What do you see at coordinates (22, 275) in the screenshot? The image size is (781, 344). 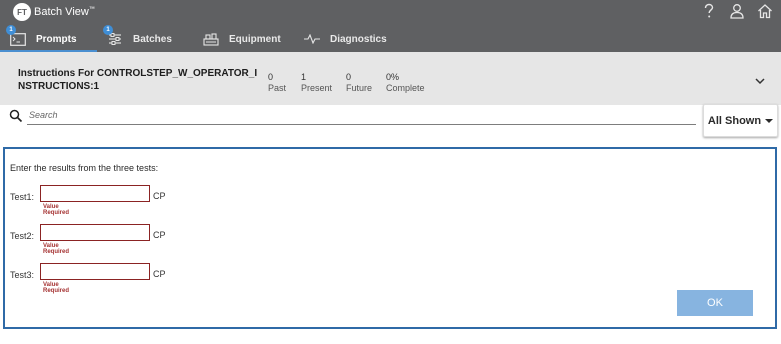 I see `test3-label: Test3:` at bounding box center [22, 275].